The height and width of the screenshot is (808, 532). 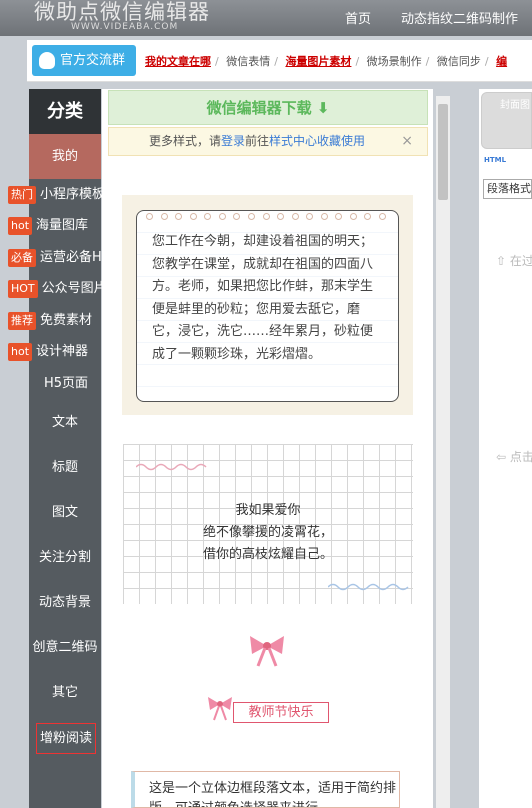 I want to click on badge: HOT, so click(x=23, y=289).